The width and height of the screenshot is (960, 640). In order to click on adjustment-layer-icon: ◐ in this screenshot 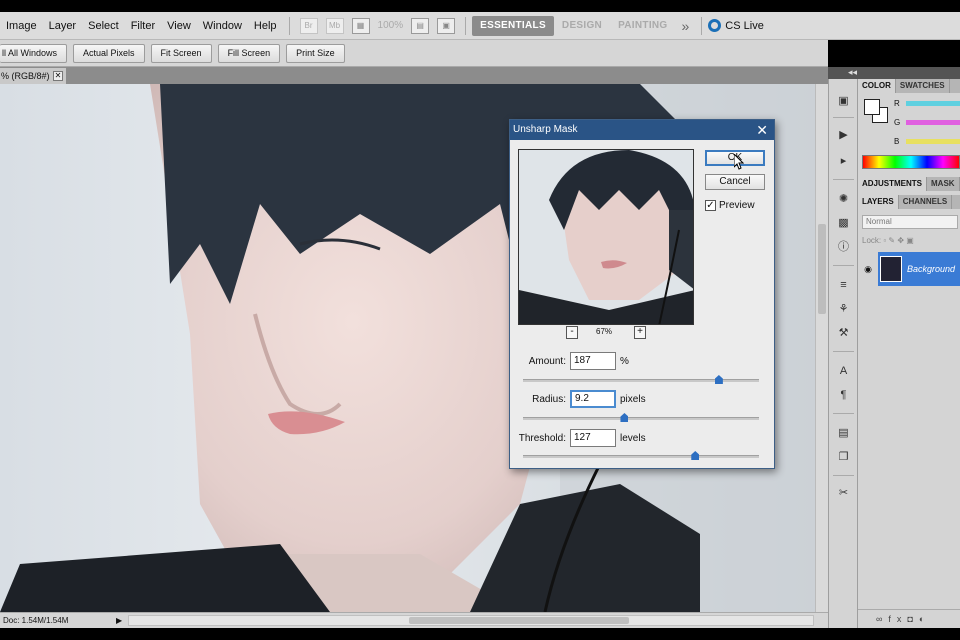, I will do `click(924, 619)`.